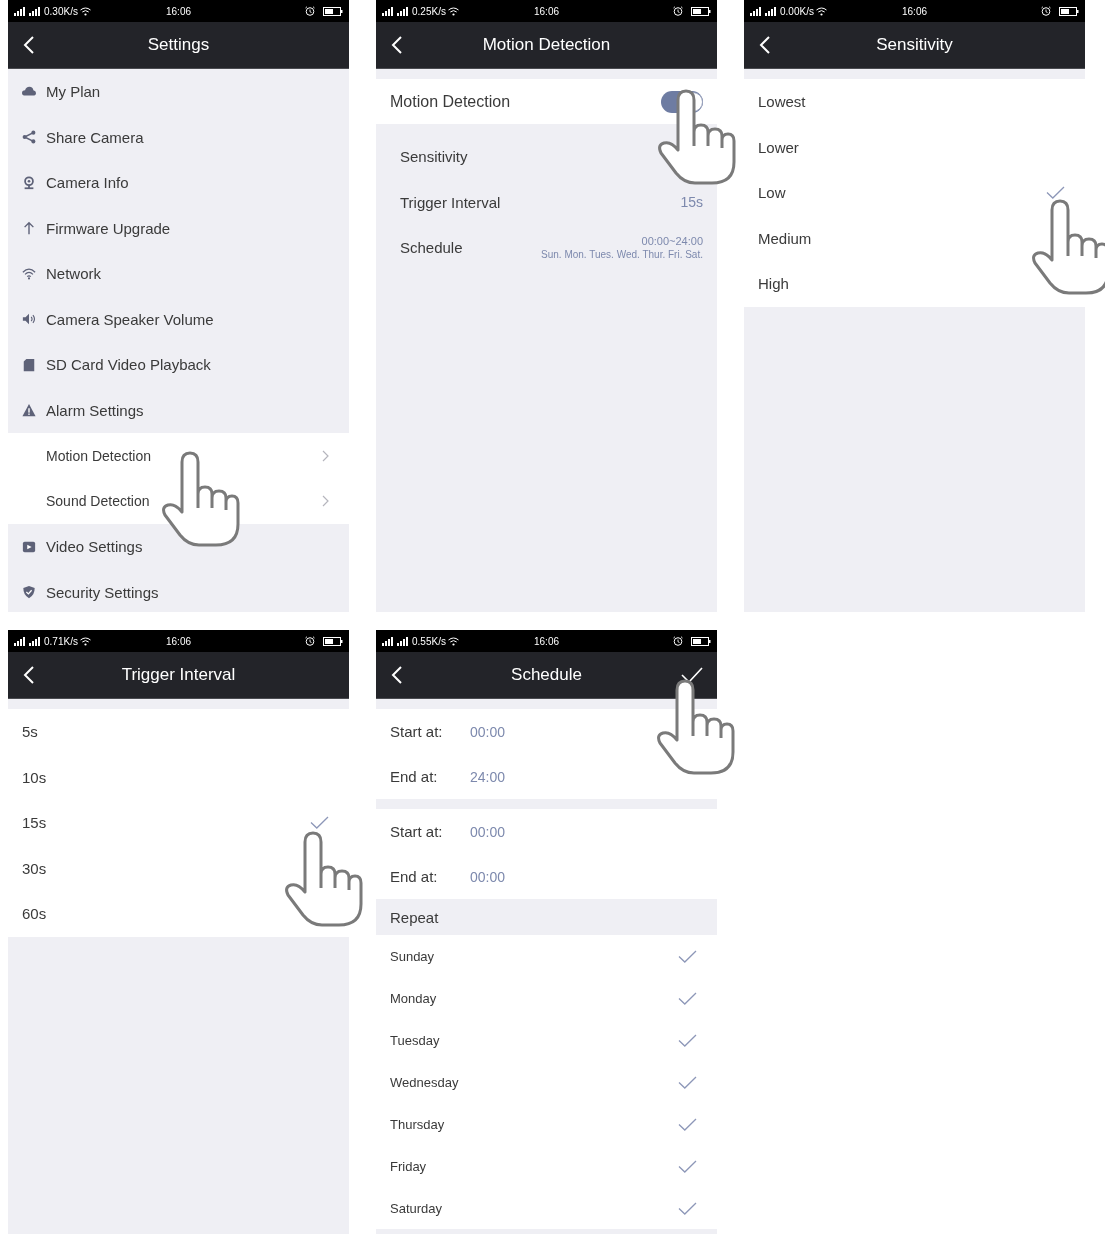 Image resolution: width=1105 pixels, height=1234 pixels. What do you see at coordinates (29, 546) in the screenshot?
I see `video-icon` at bounding box center [29, 546].